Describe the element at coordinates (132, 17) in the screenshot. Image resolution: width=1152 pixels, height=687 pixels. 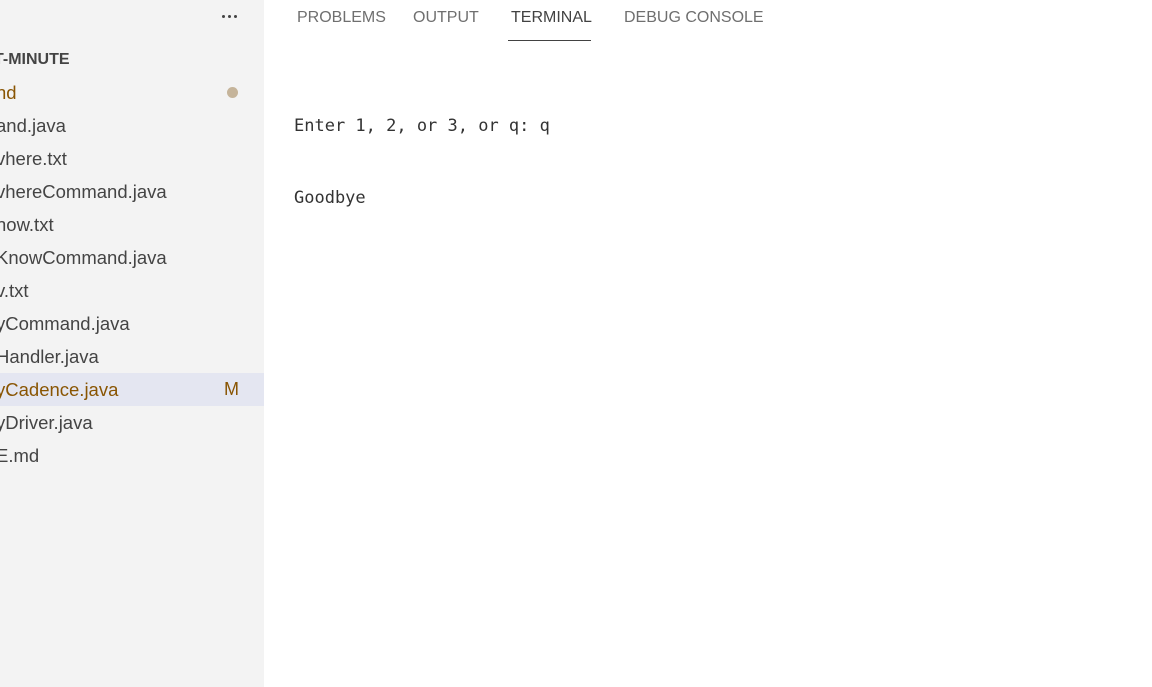
I see `sidebar-header` at that location.